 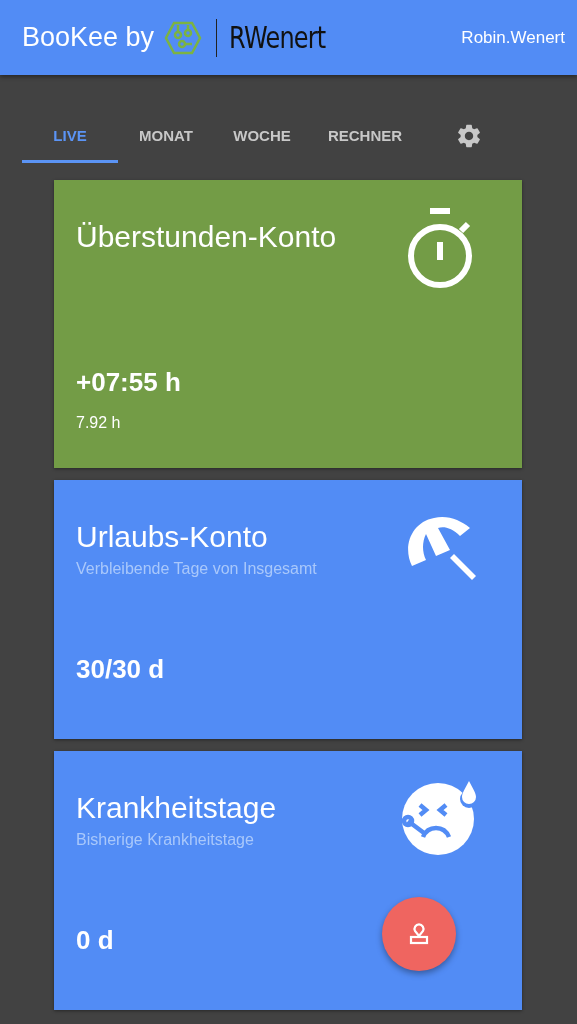 What do you see at coordinates (70, 138) in the screenshot?
I see `tab: LIVE` at bounding box center [70, 138].